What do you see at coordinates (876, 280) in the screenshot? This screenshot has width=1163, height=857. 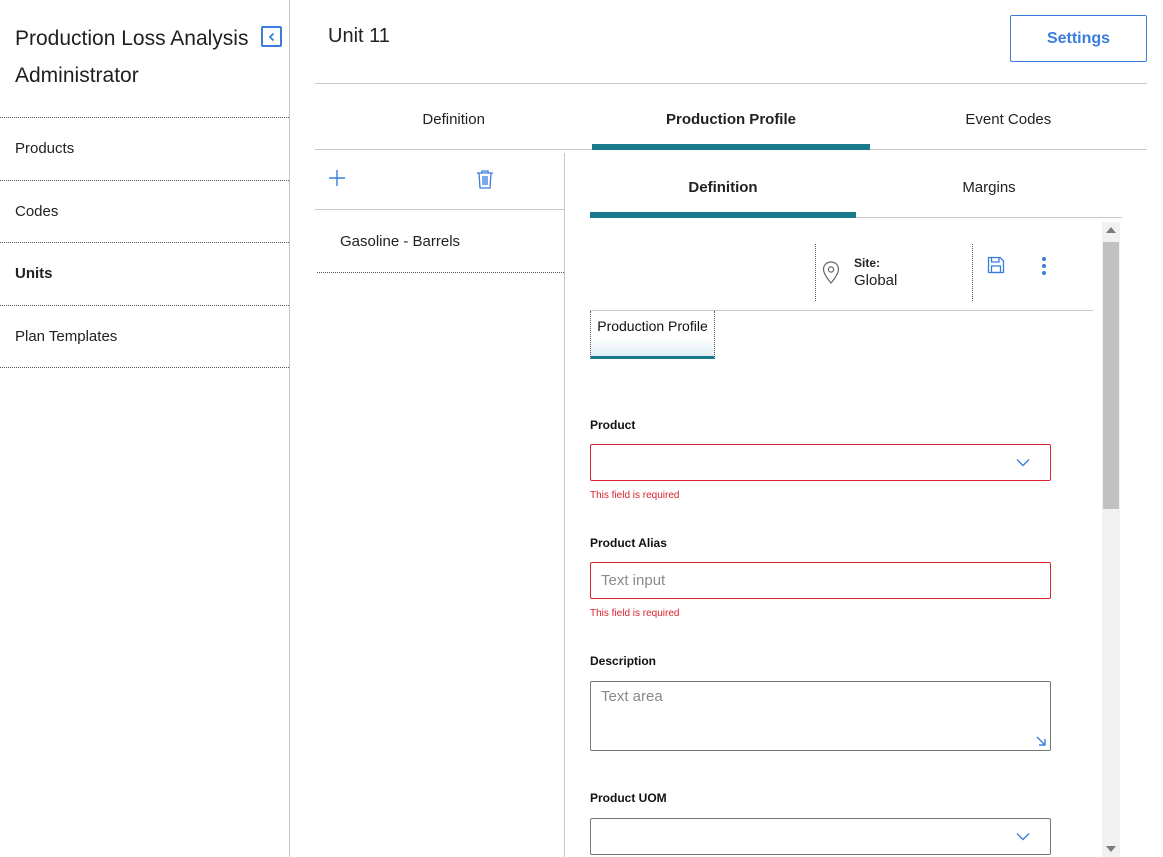 I see `site-value: Global` at bounding box center [876, 280].